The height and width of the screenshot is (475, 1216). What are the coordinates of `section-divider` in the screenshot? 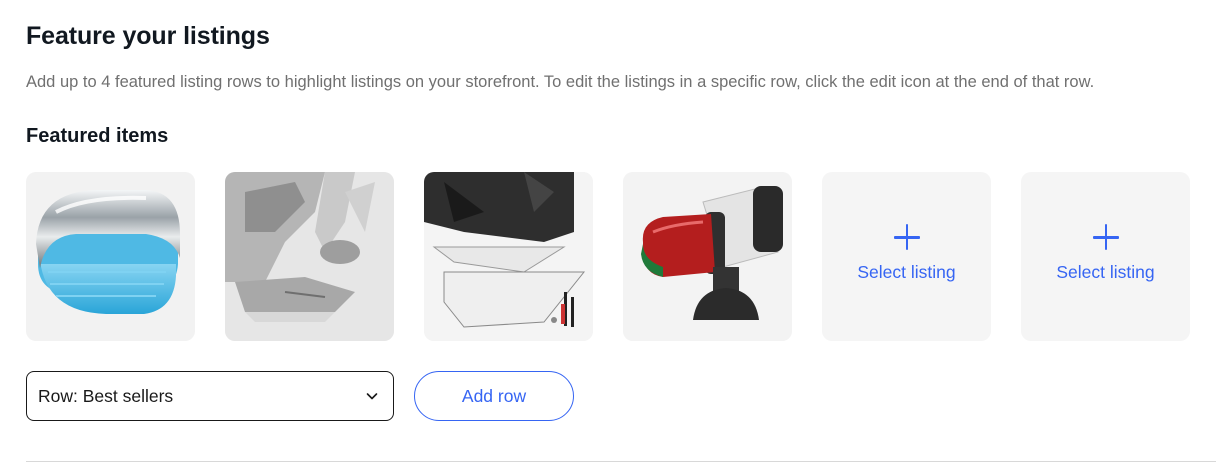 It's located at (621, 461).